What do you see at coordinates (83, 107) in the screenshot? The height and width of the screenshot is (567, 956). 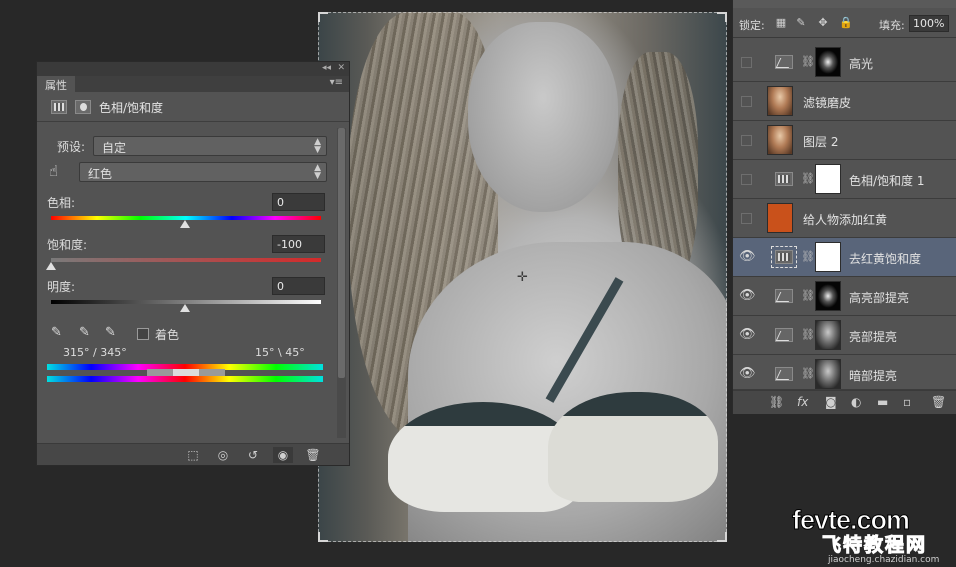 I see `layer-mask-icon` at bounding box center [83, 107].